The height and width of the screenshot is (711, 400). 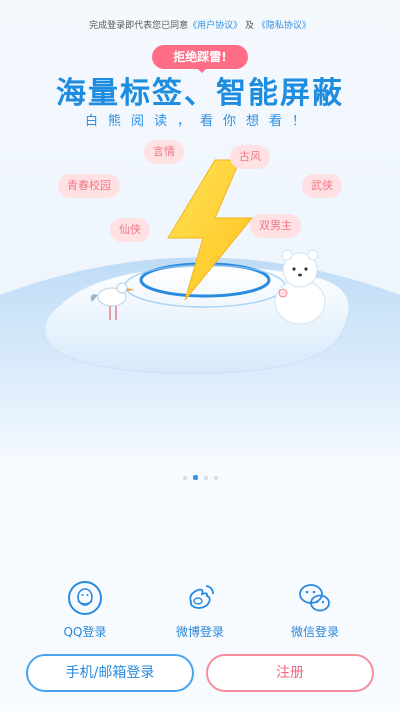 What do you see at coordinates (199, 632) in the screenshot?
I see `weibo-login-label: 微博登录` at bounding box center [199, 632].